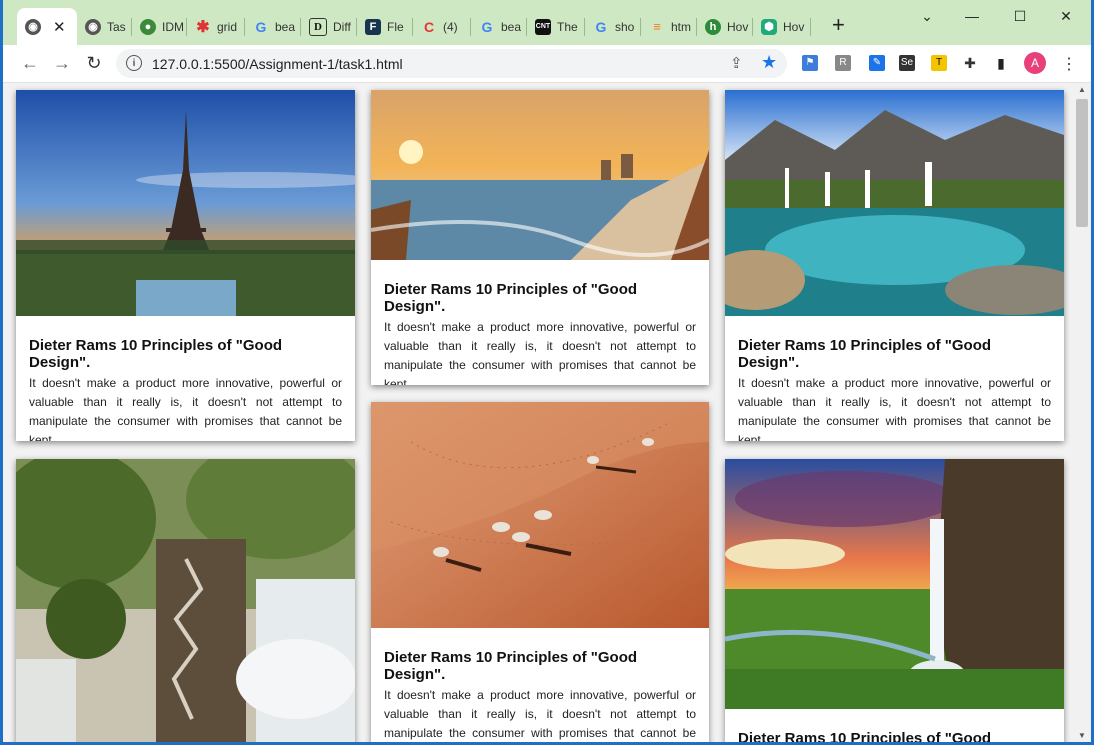 This screenshot has height=745, width=1094. Describe the element at coordinates (970, 63) in the screenshot. I see `puzzle-icon: ✚` at that location.